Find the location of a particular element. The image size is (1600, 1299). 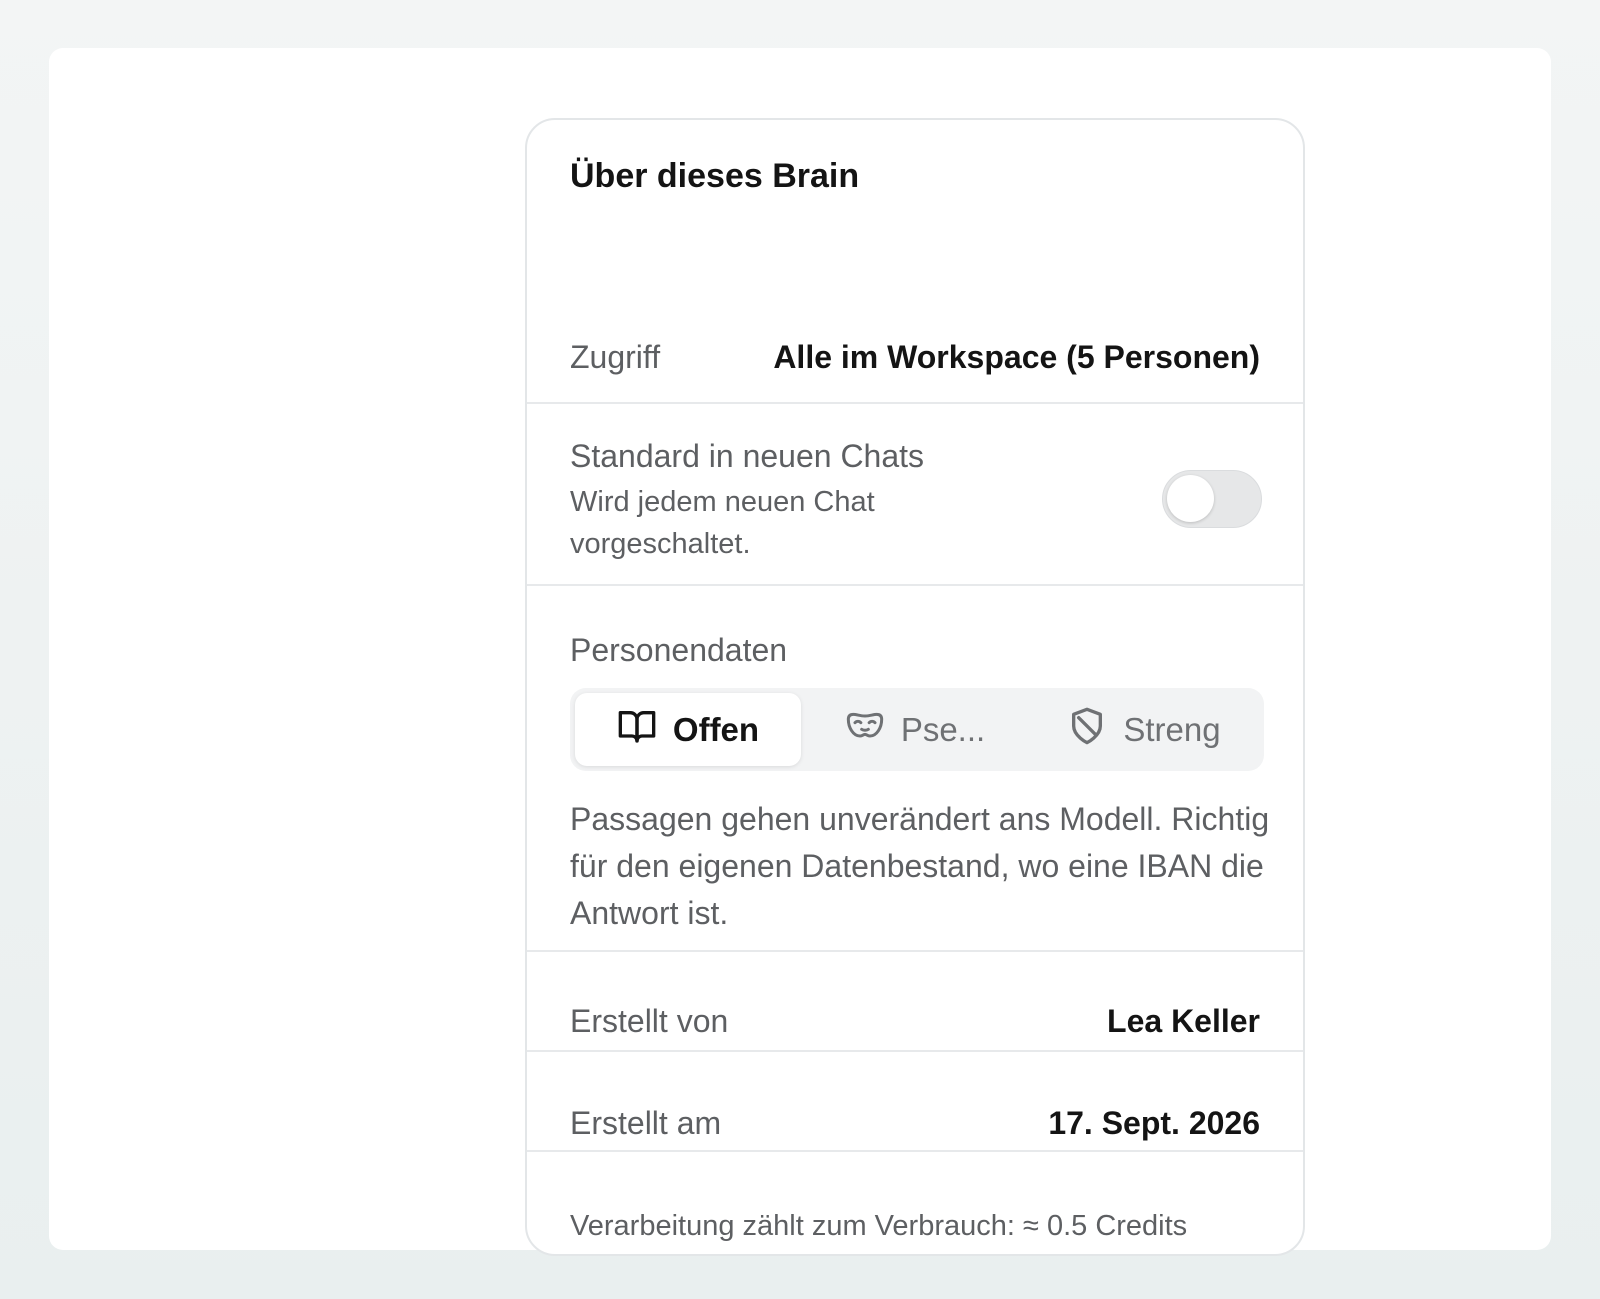

card-title: Über dieses Brain is located at coordinates (715, 176).